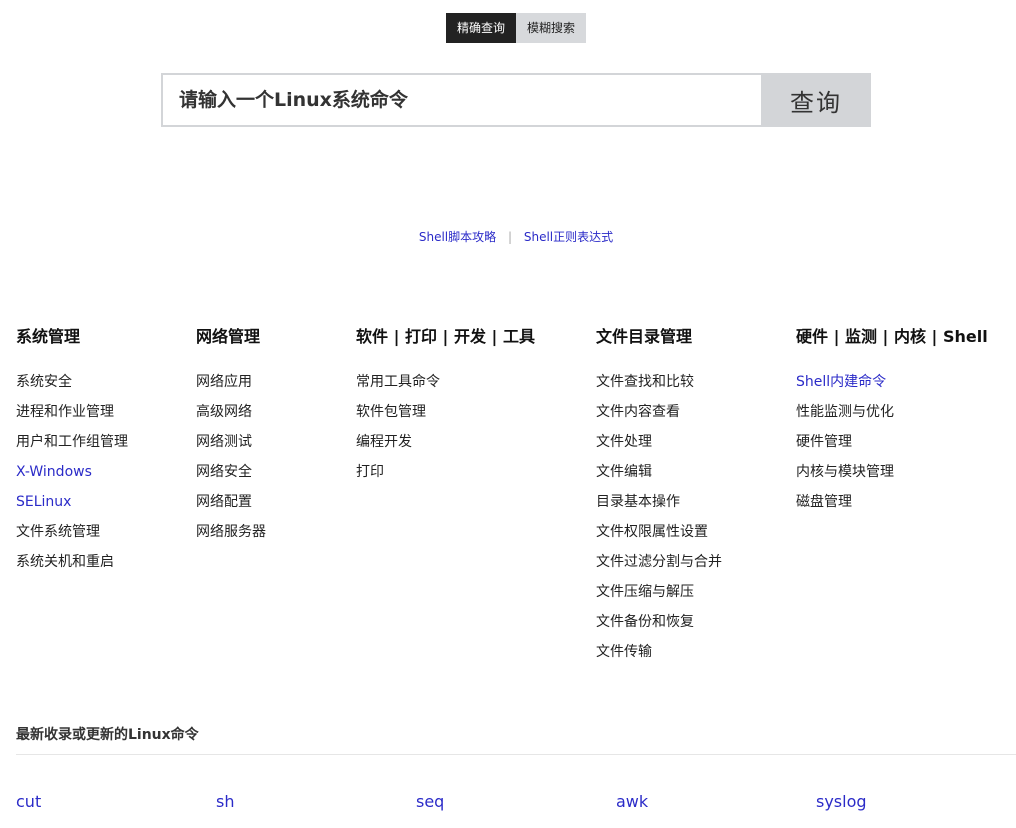 Image resolution: width=1016 pixels, height=828 pixels. What do you see at coordinates (659, 442) in the screenshot?
I see `list-item: 文件处理` at bounding box center [659, 442].